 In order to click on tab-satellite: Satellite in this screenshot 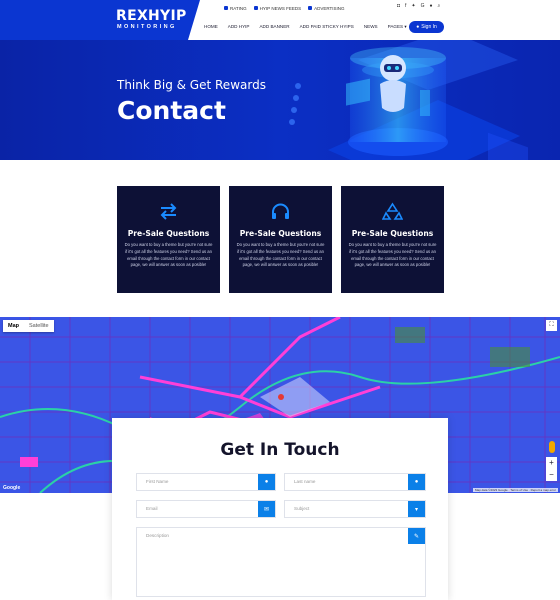, I will do `click(39, 326)`.